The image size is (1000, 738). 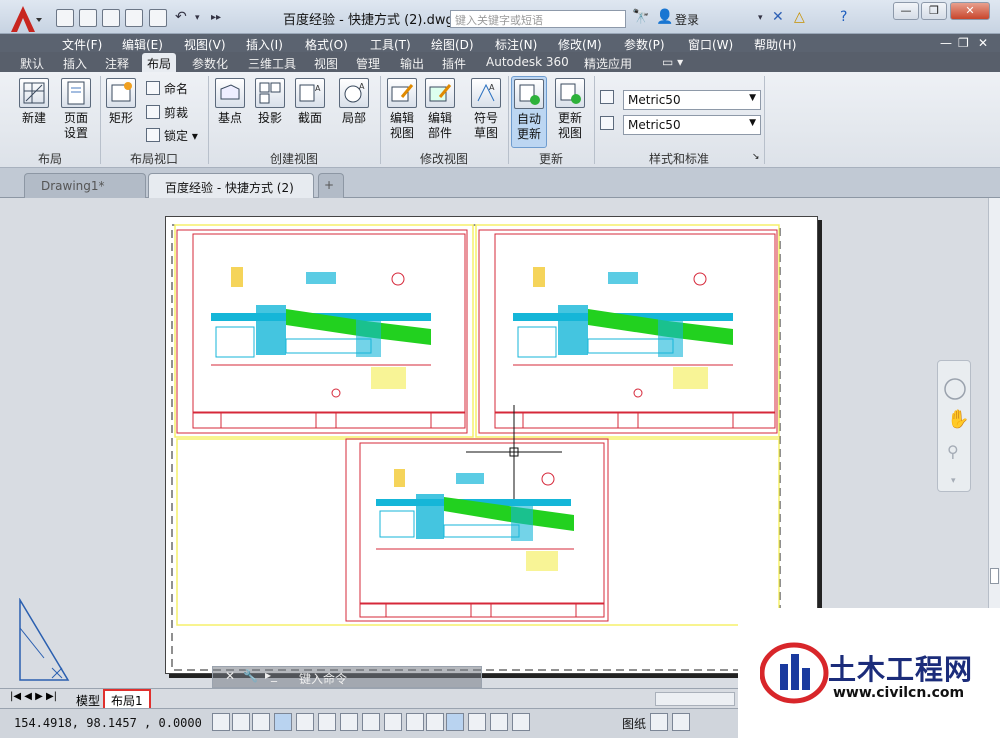 I want to click on transparency-icon, so click(x=455, y=722).